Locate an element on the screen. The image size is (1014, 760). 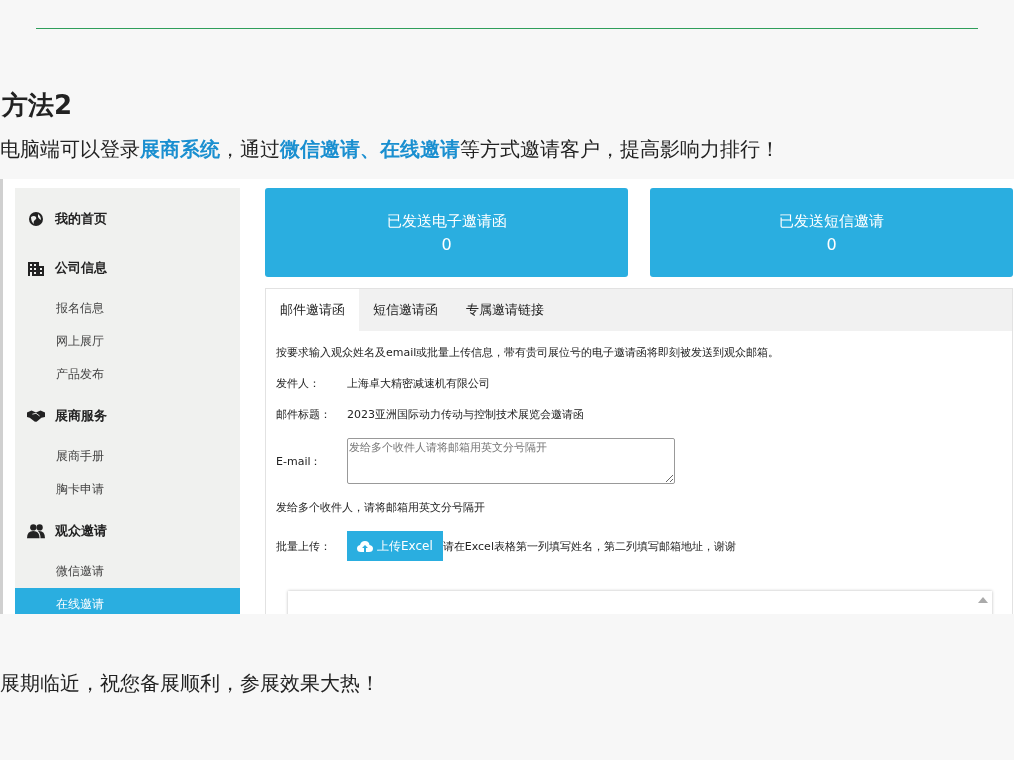
field-label: 邮件标题： is located at coordinates (304, 414).